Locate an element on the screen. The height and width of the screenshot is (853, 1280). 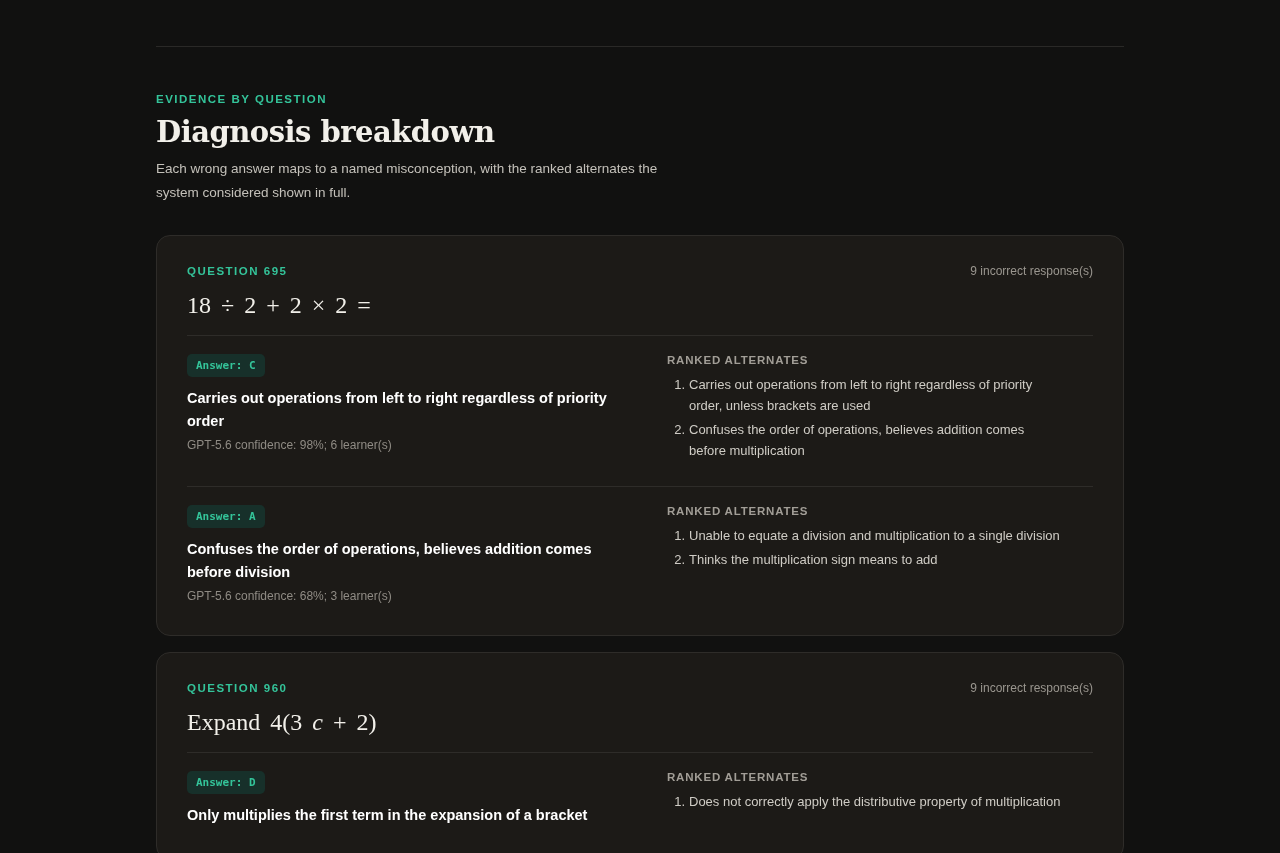
confidence-text: GPT-5.6 confidence: 68%; 3 learner(s) is located at coordinates (290, 596).